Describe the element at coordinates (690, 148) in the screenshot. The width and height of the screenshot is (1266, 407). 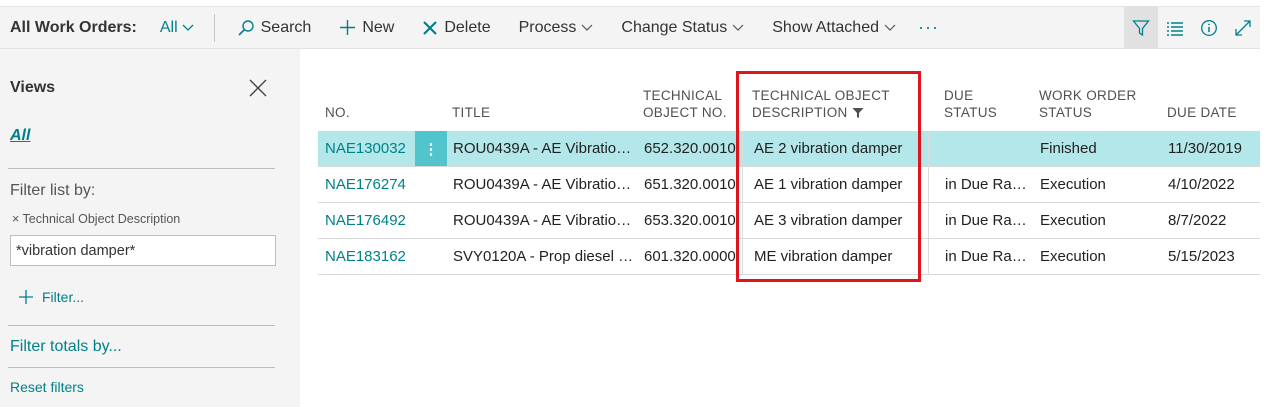
I see `technical-object-no-cell: 652.320.0010` at that location.